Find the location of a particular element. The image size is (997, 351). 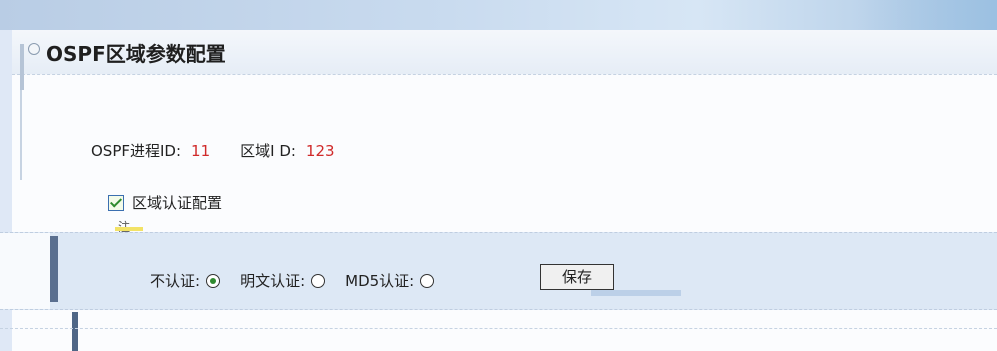

auth-md5-option: MD5认证: is located at coordinates (390, 280).